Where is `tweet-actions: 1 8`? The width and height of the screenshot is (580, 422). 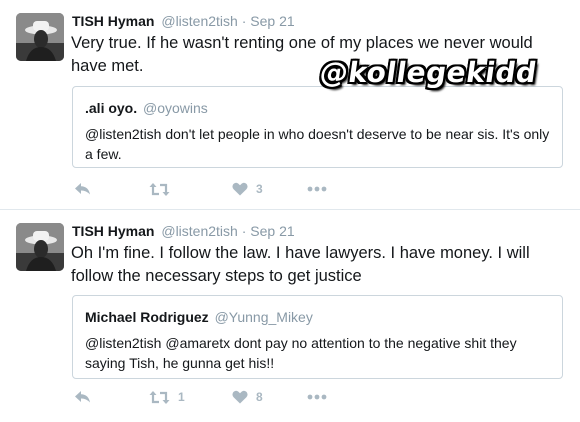
tweet-actions: 1 8 is located at coordinates (222, 397).